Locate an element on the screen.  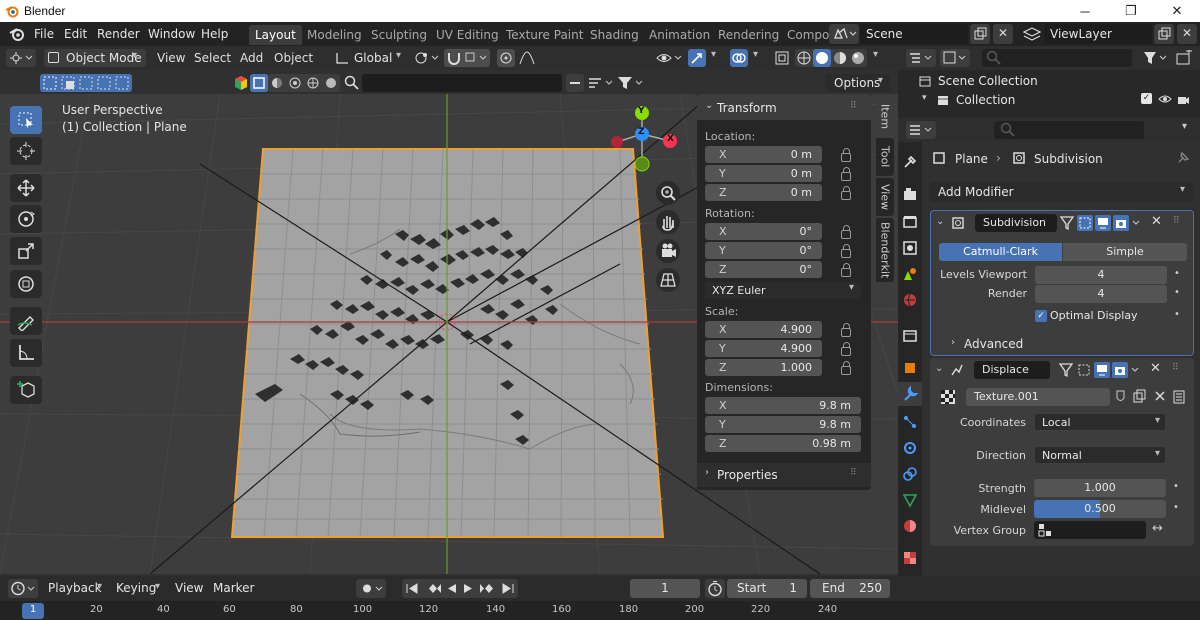
location-x-field: X0 m is located at coordinates (763, 154).